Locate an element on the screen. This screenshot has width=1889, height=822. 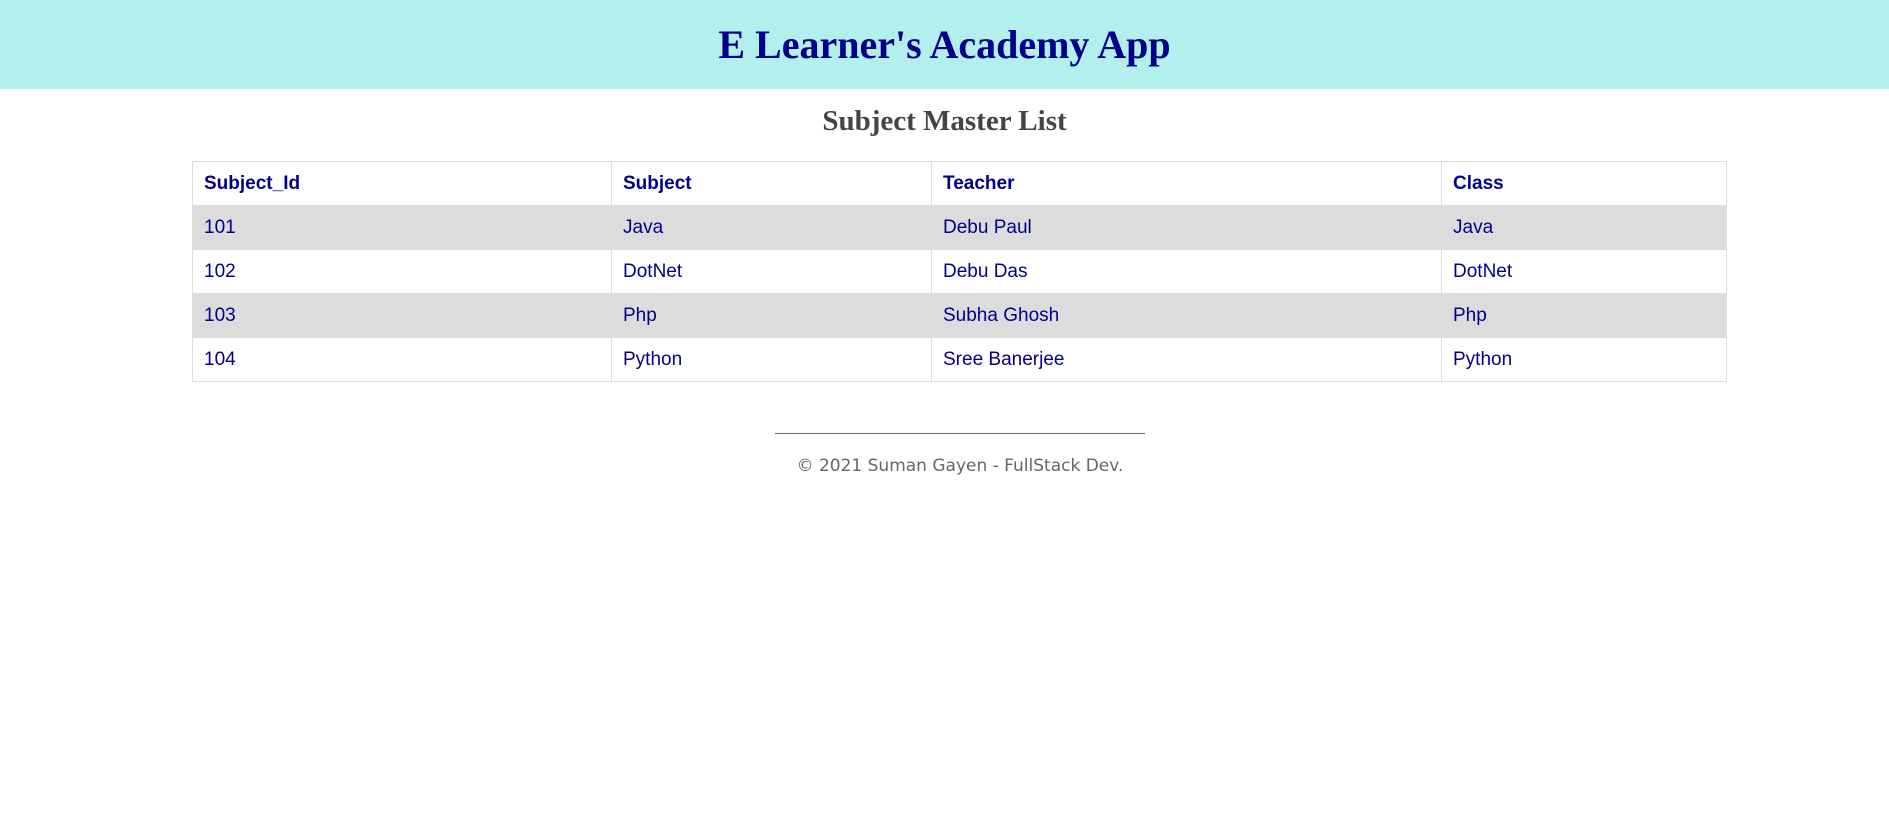
column-header-subject: Subject is located at coordinates (771, 183).